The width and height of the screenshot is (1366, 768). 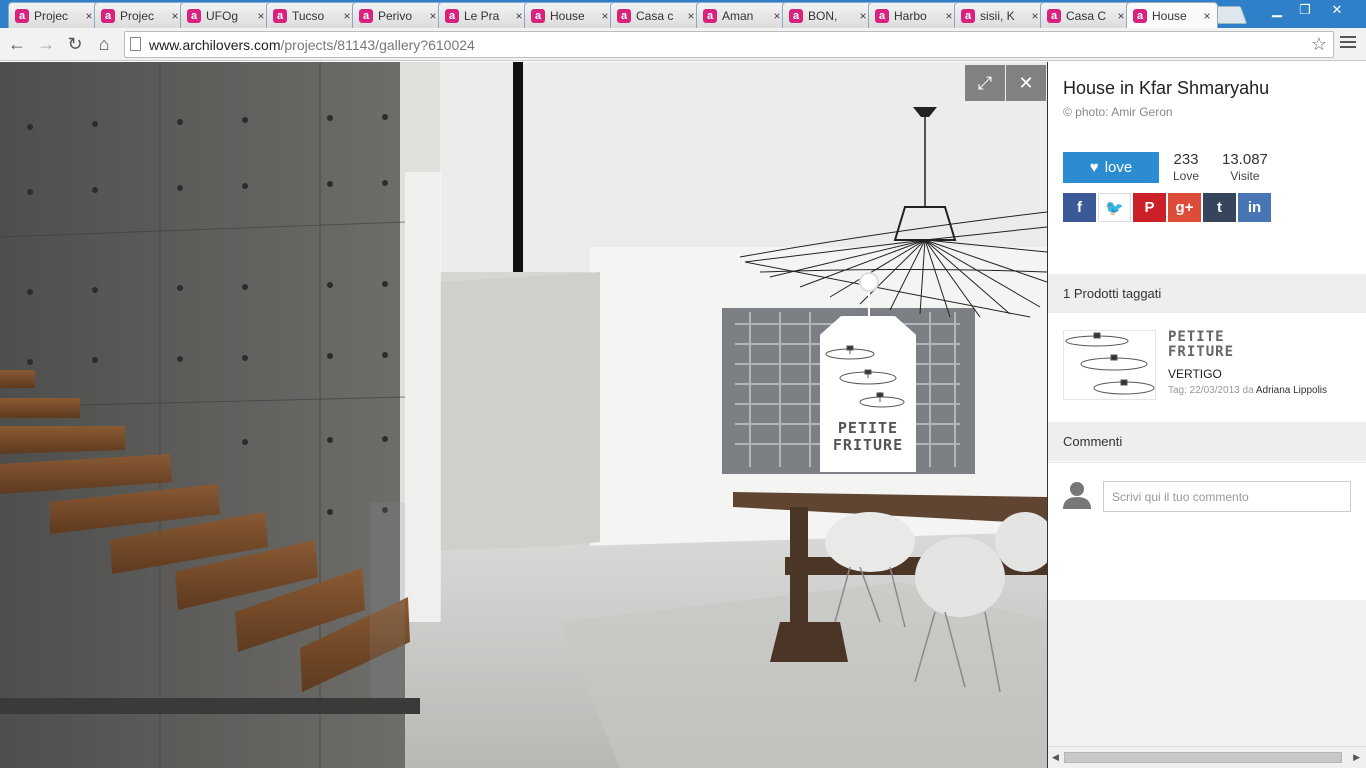 I want to click on tab-title: Casa C, so click(x=1086, y=15).